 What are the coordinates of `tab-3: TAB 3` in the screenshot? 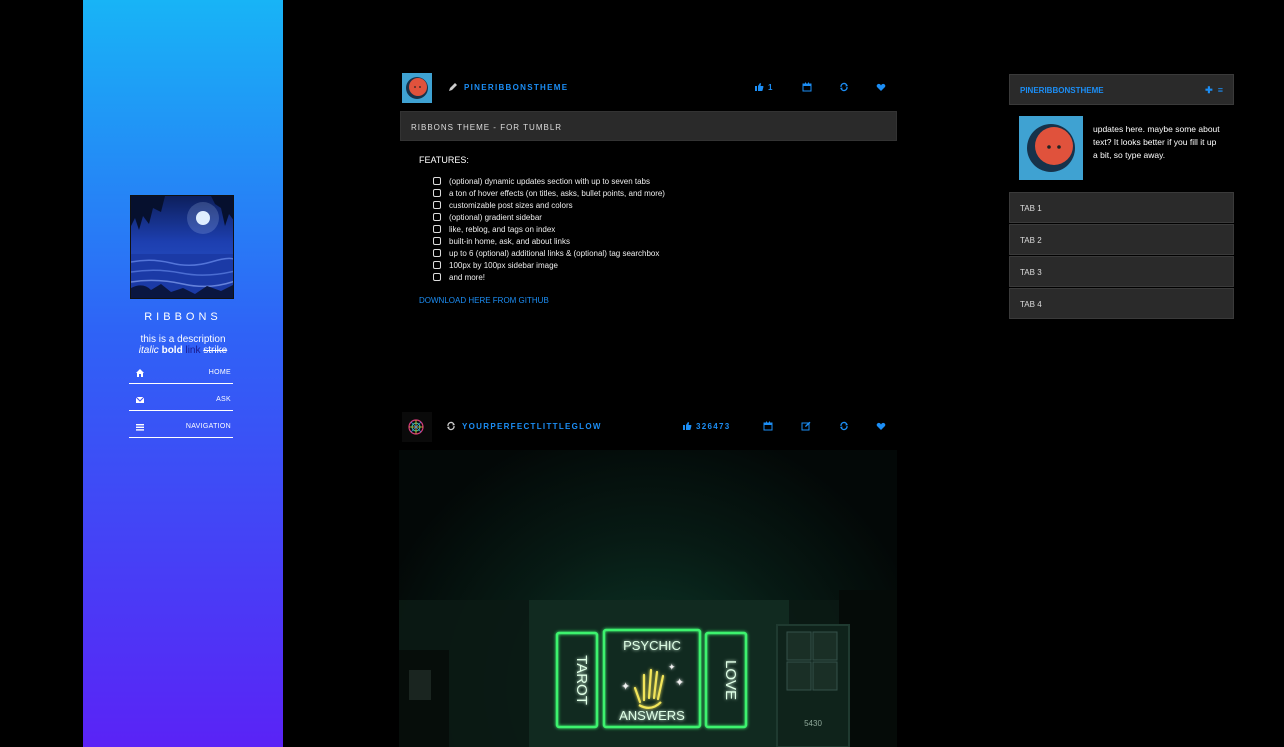 It's located at (1121, 271).